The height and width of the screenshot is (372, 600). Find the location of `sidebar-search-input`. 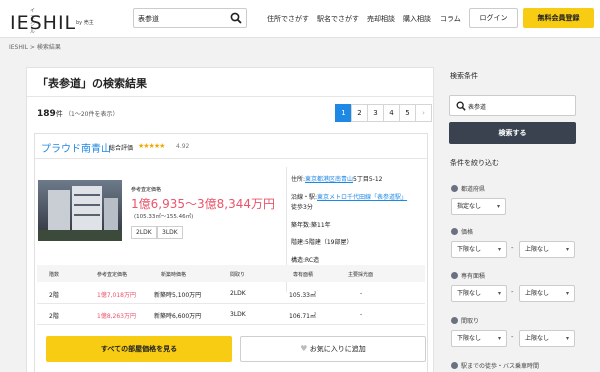

sidebar-search-input is located at coordinates (518, 106).